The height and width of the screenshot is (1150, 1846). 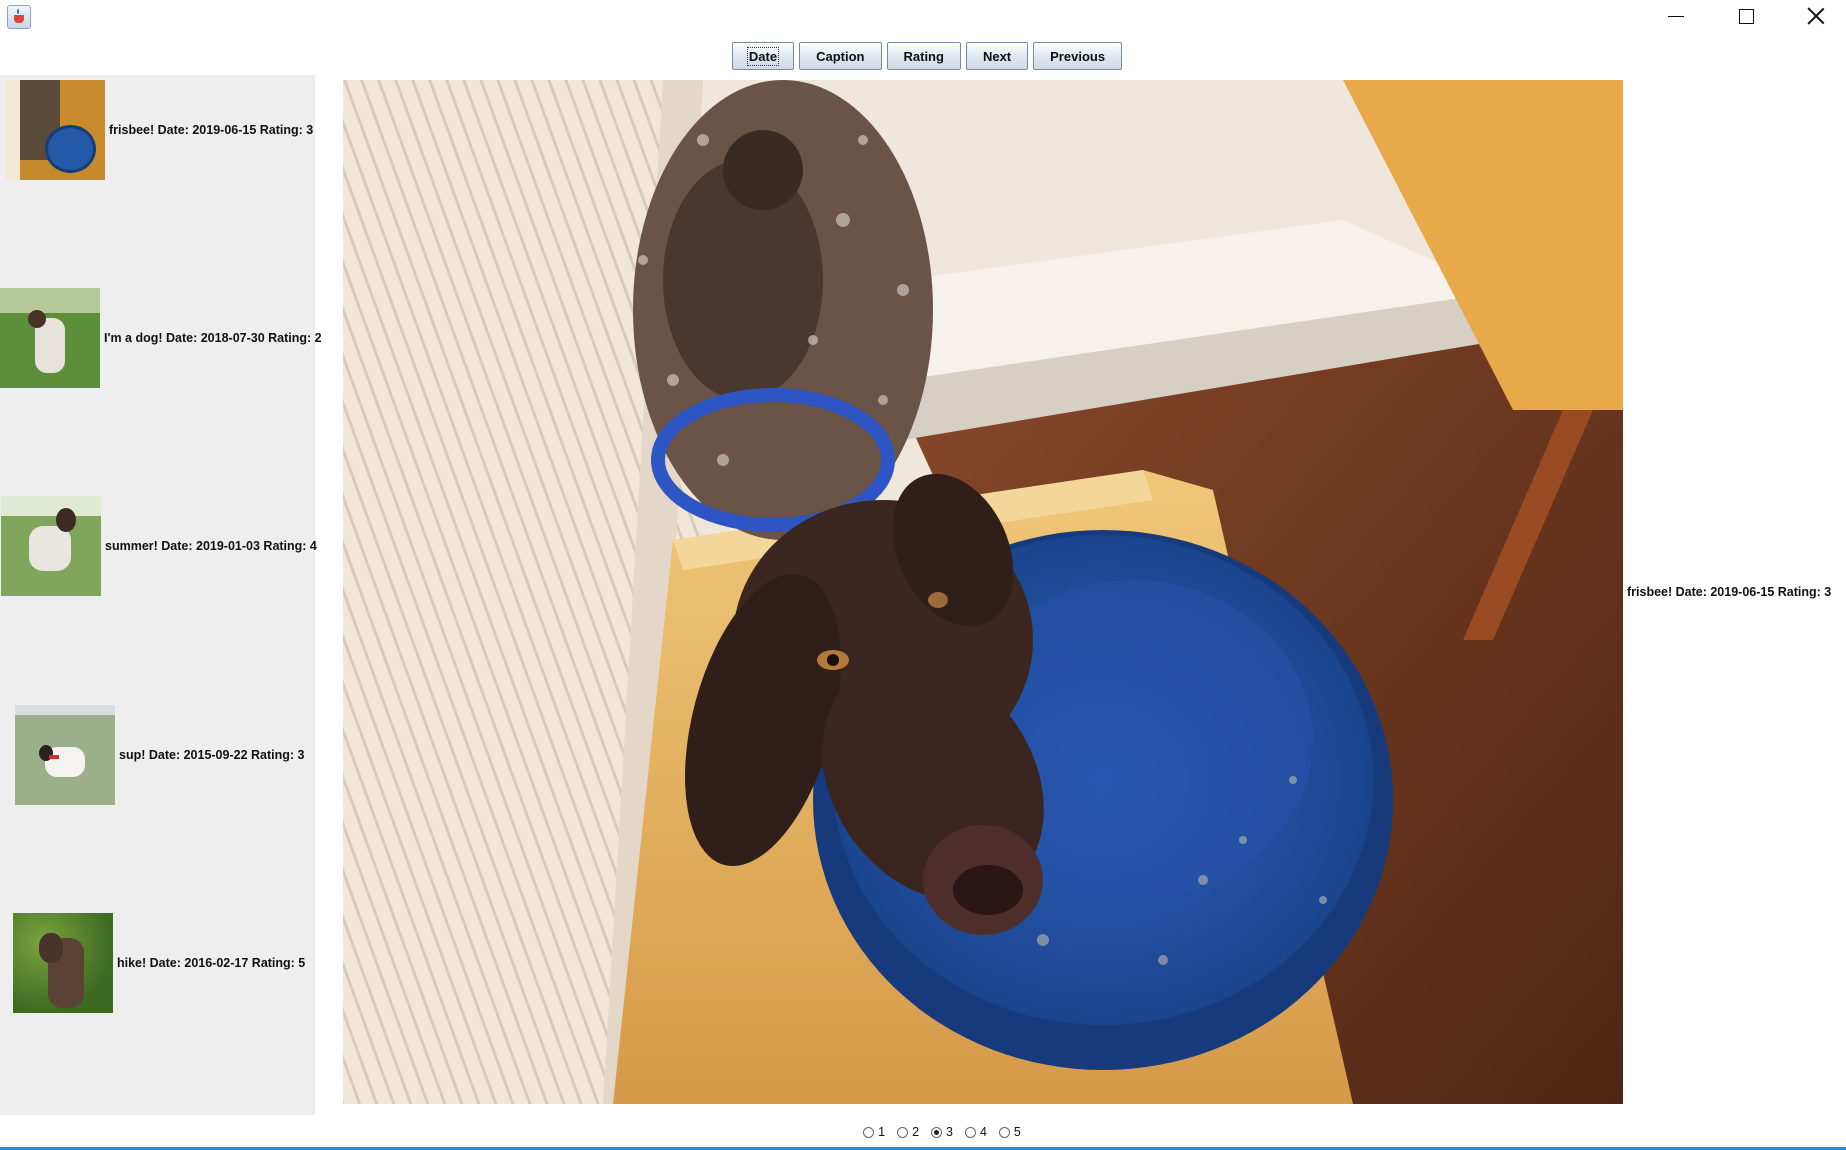 I want to click on next-button: Next, so click(x=997, y=56).